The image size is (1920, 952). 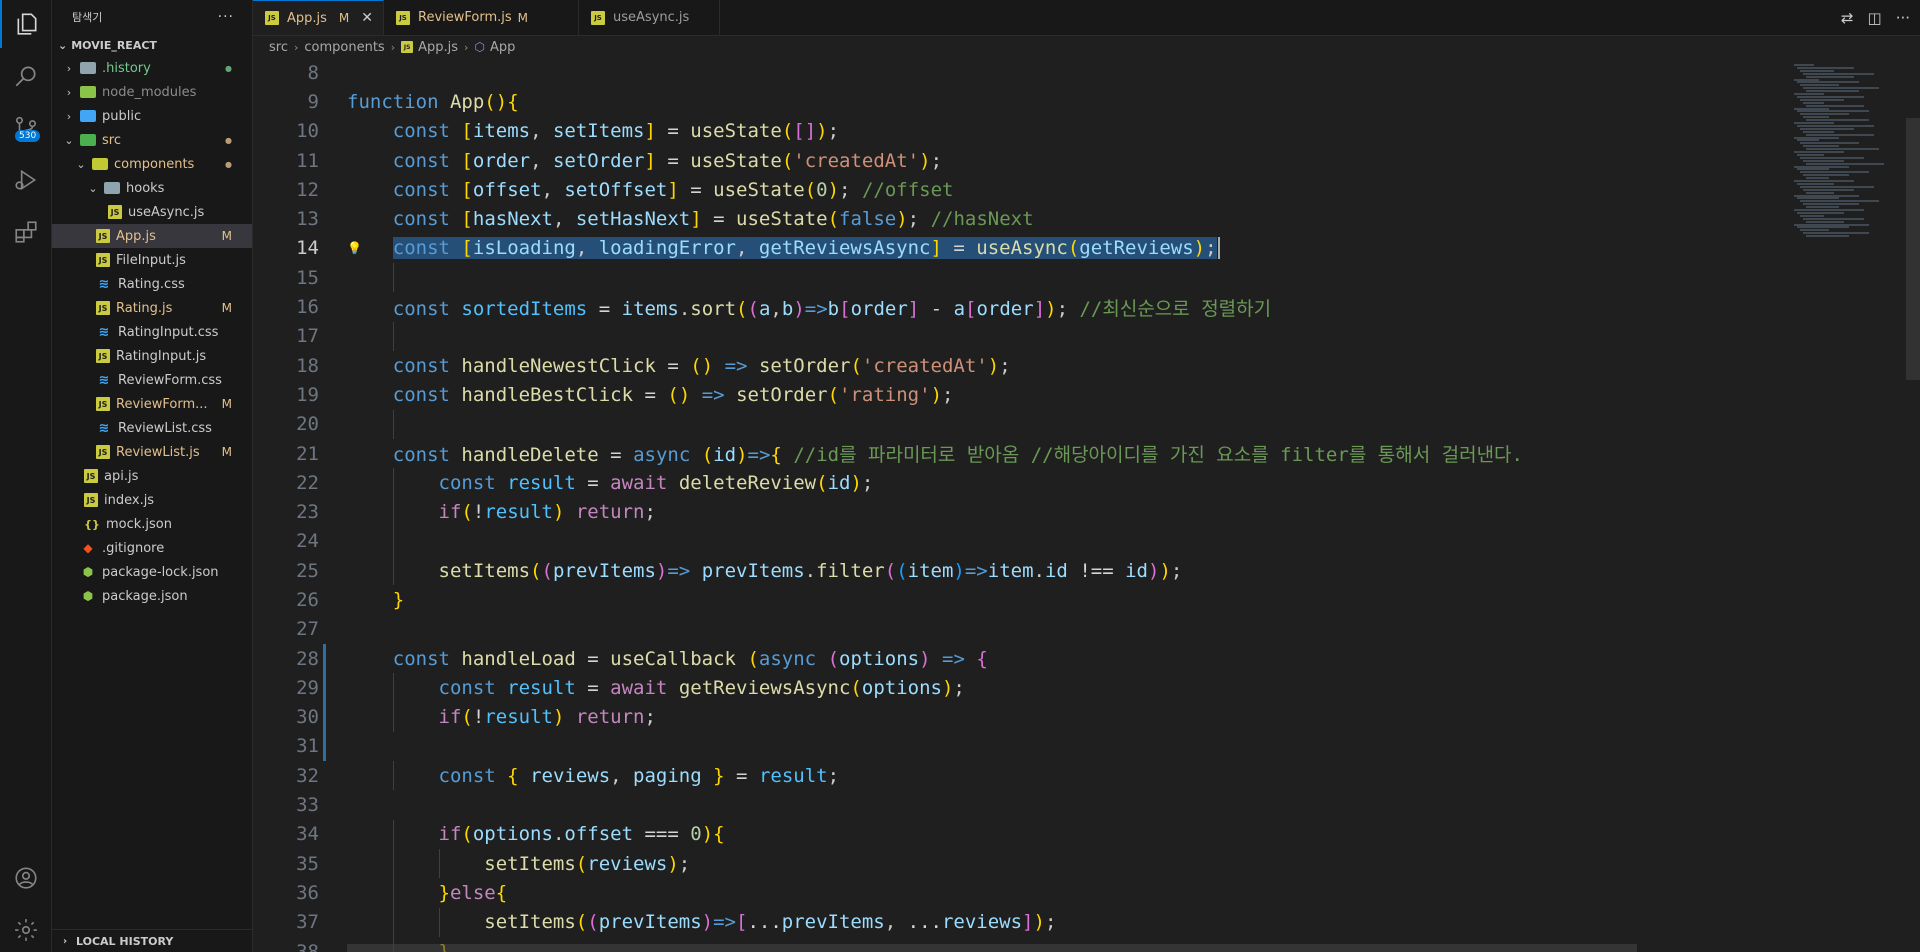 I want to click on tree-item: JS FileInput.js, so click(x=152, y=260).